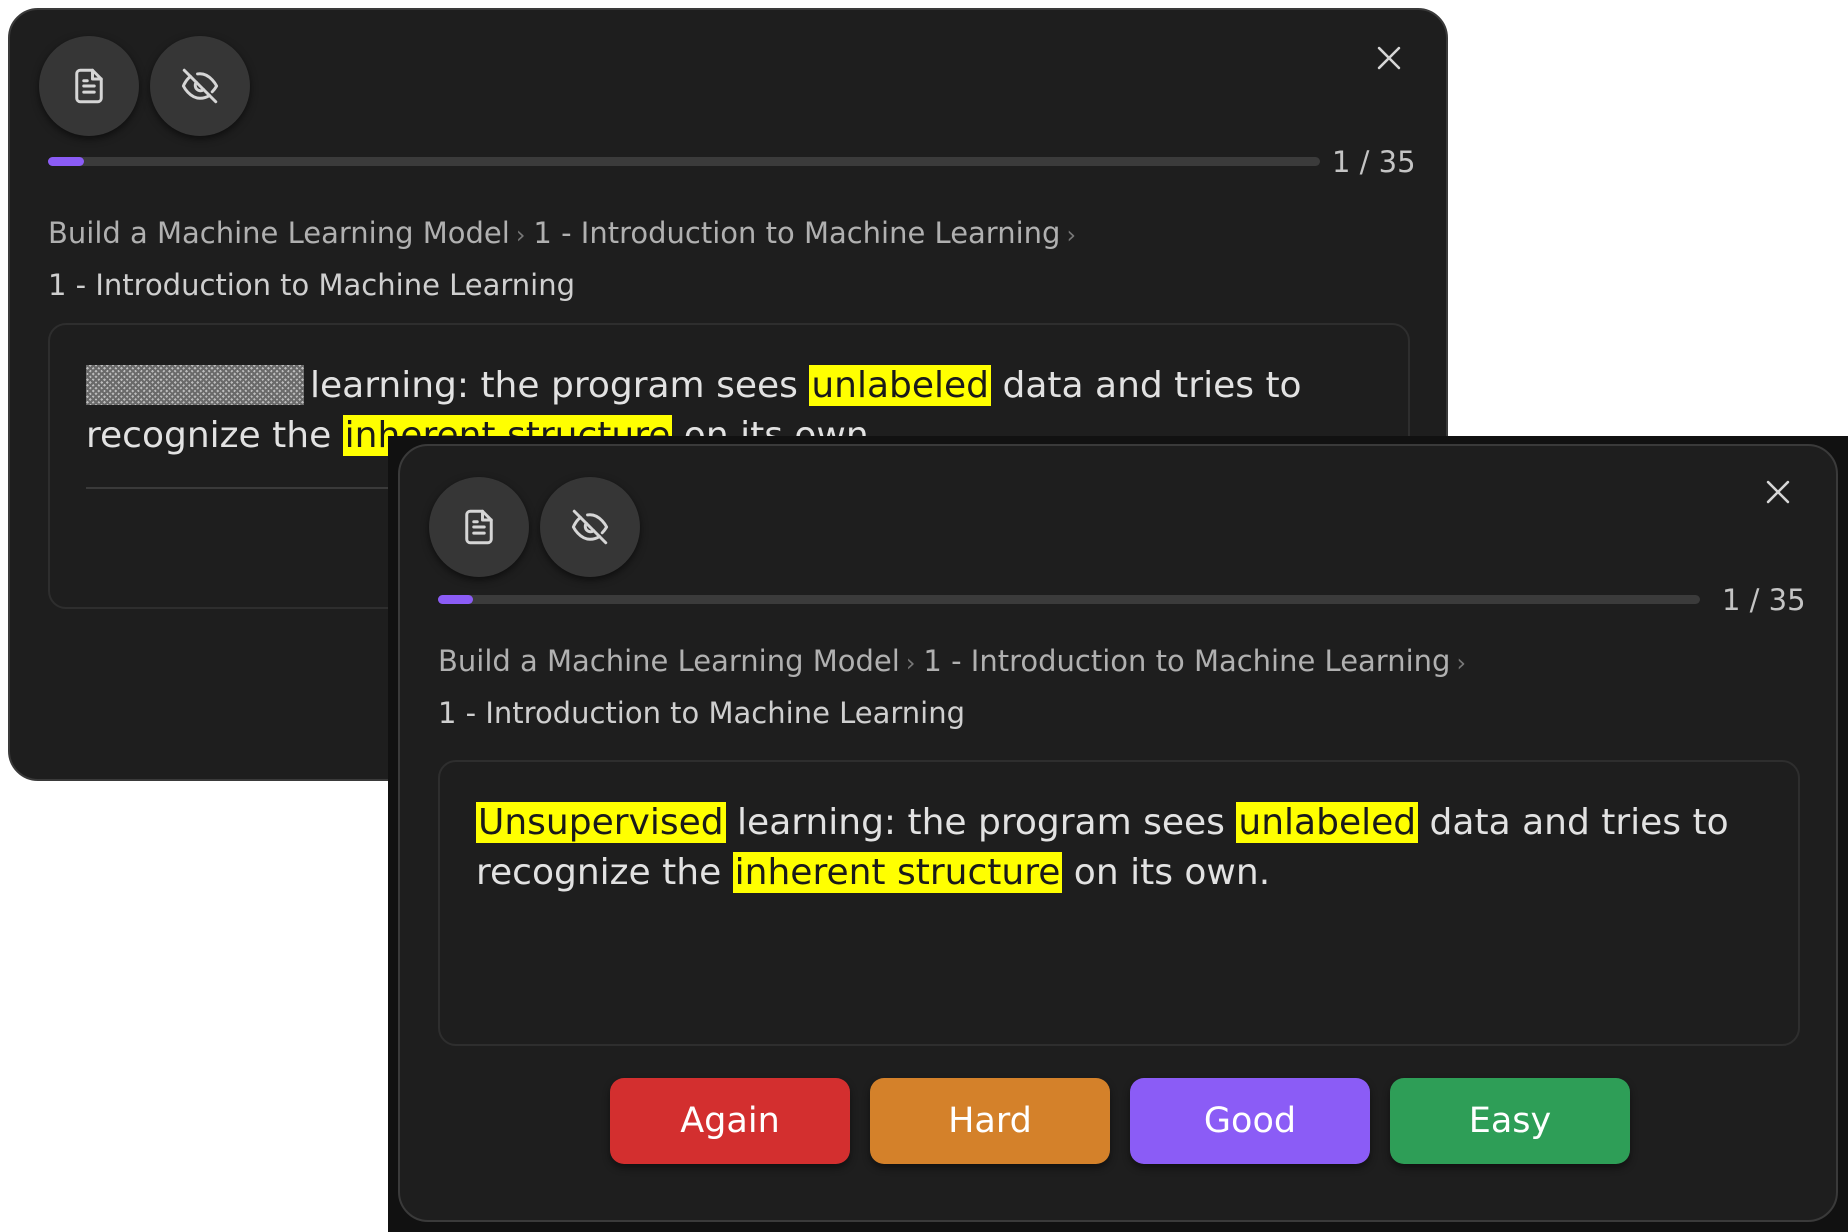  Describe the element at coordinates (195, 385) in the screenshot. I see `cloze-hidden-mask` at that location.